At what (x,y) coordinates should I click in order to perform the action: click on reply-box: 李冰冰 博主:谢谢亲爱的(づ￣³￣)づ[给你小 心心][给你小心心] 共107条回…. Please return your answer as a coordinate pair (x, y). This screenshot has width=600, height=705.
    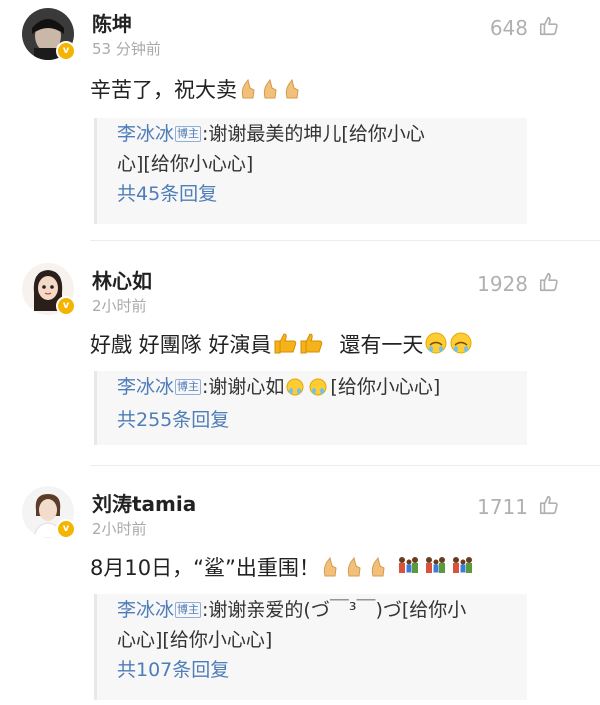
    Looking at the image, I should click on (310, 647).